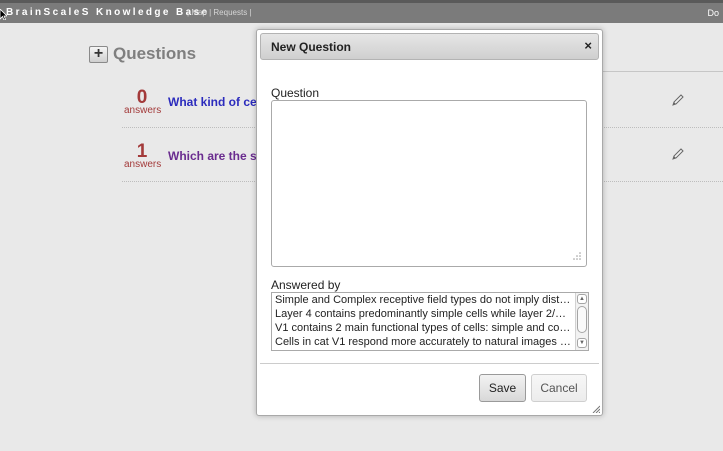 The height and width of the screenshot is (451, 723). I want to click on answer-count: 0 answers, so click(143, 101).